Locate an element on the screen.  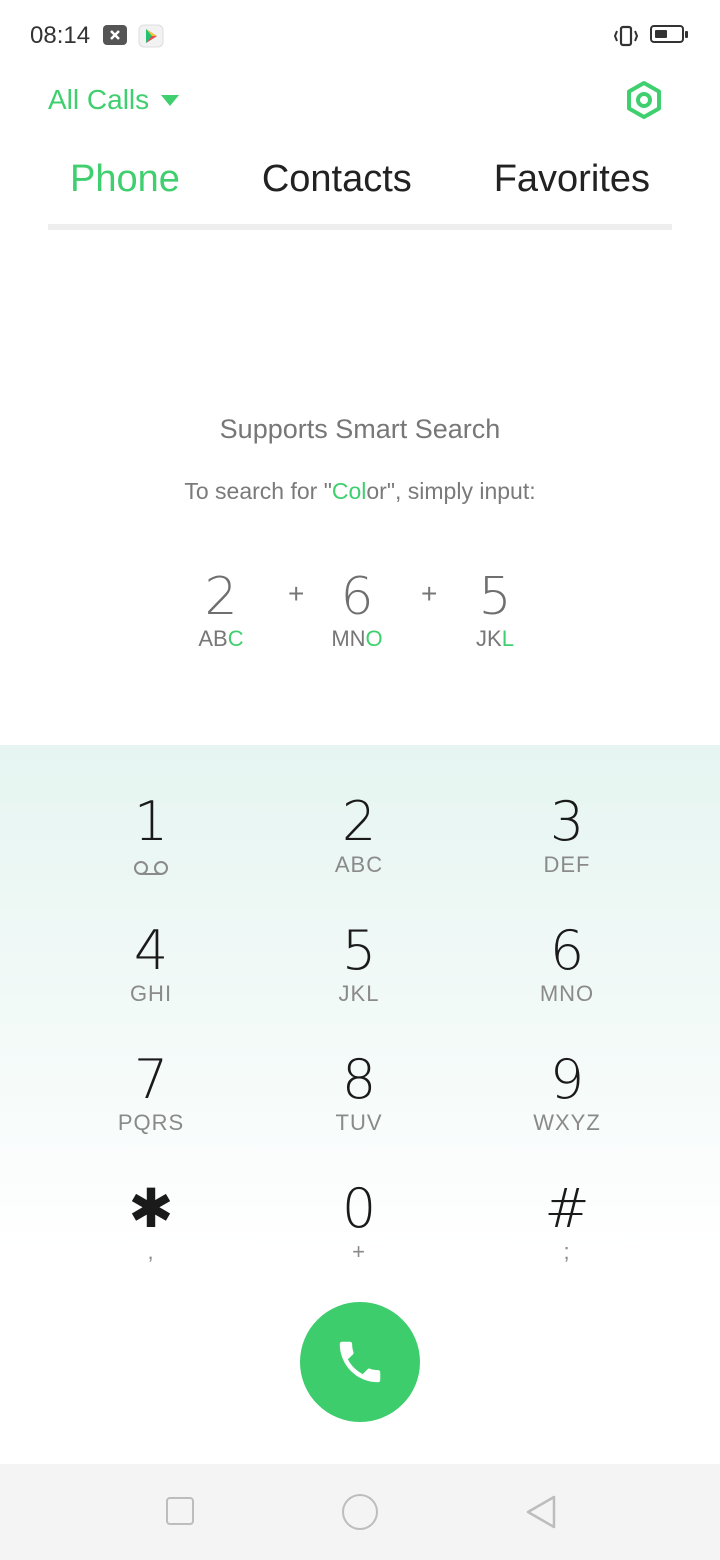
subtitle-highlight: Col is located at coordinates (349, 491).